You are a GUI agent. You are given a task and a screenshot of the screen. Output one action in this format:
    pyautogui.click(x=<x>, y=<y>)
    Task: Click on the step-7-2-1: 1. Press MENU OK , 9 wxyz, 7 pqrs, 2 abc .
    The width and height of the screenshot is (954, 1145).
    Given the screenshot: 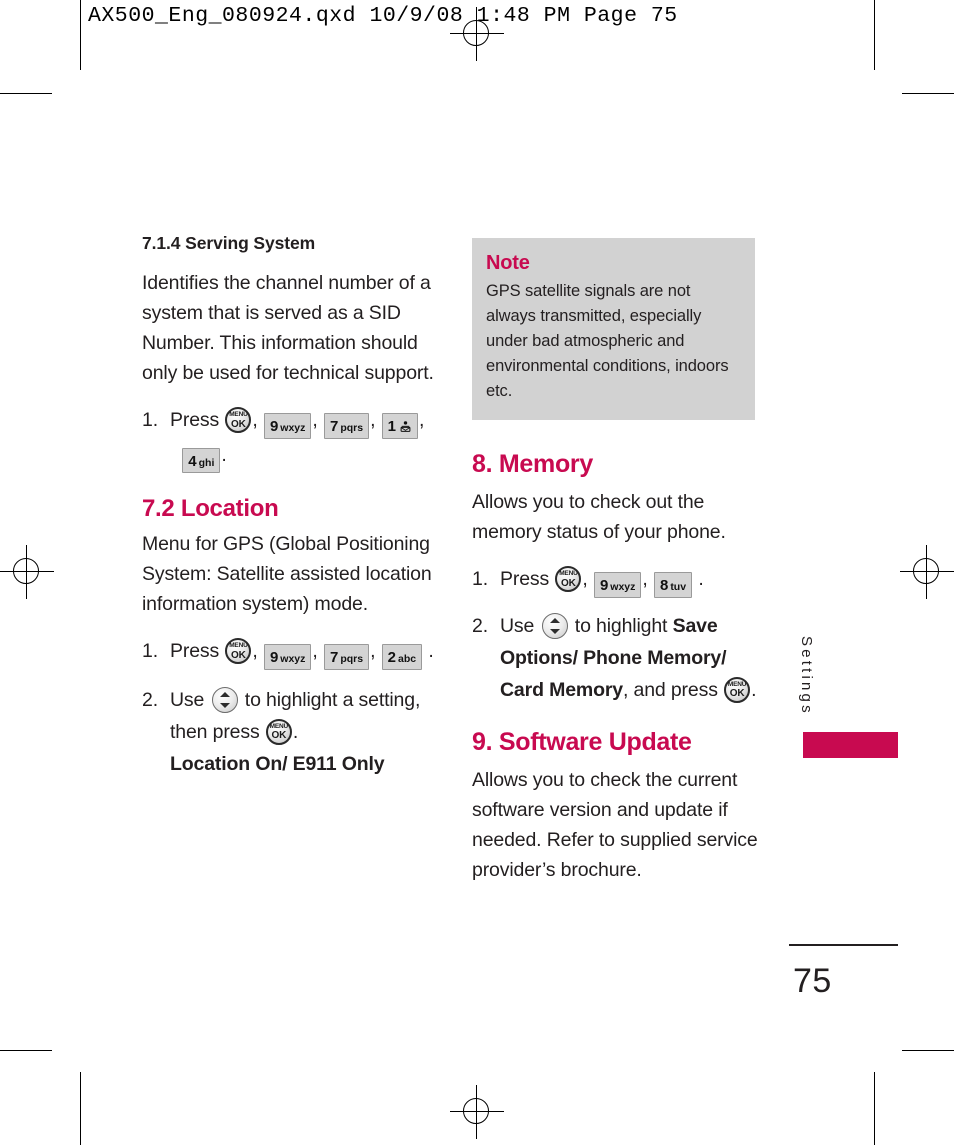 What is the action you would take?
    pyautogui.click(x=288, y=652)
    